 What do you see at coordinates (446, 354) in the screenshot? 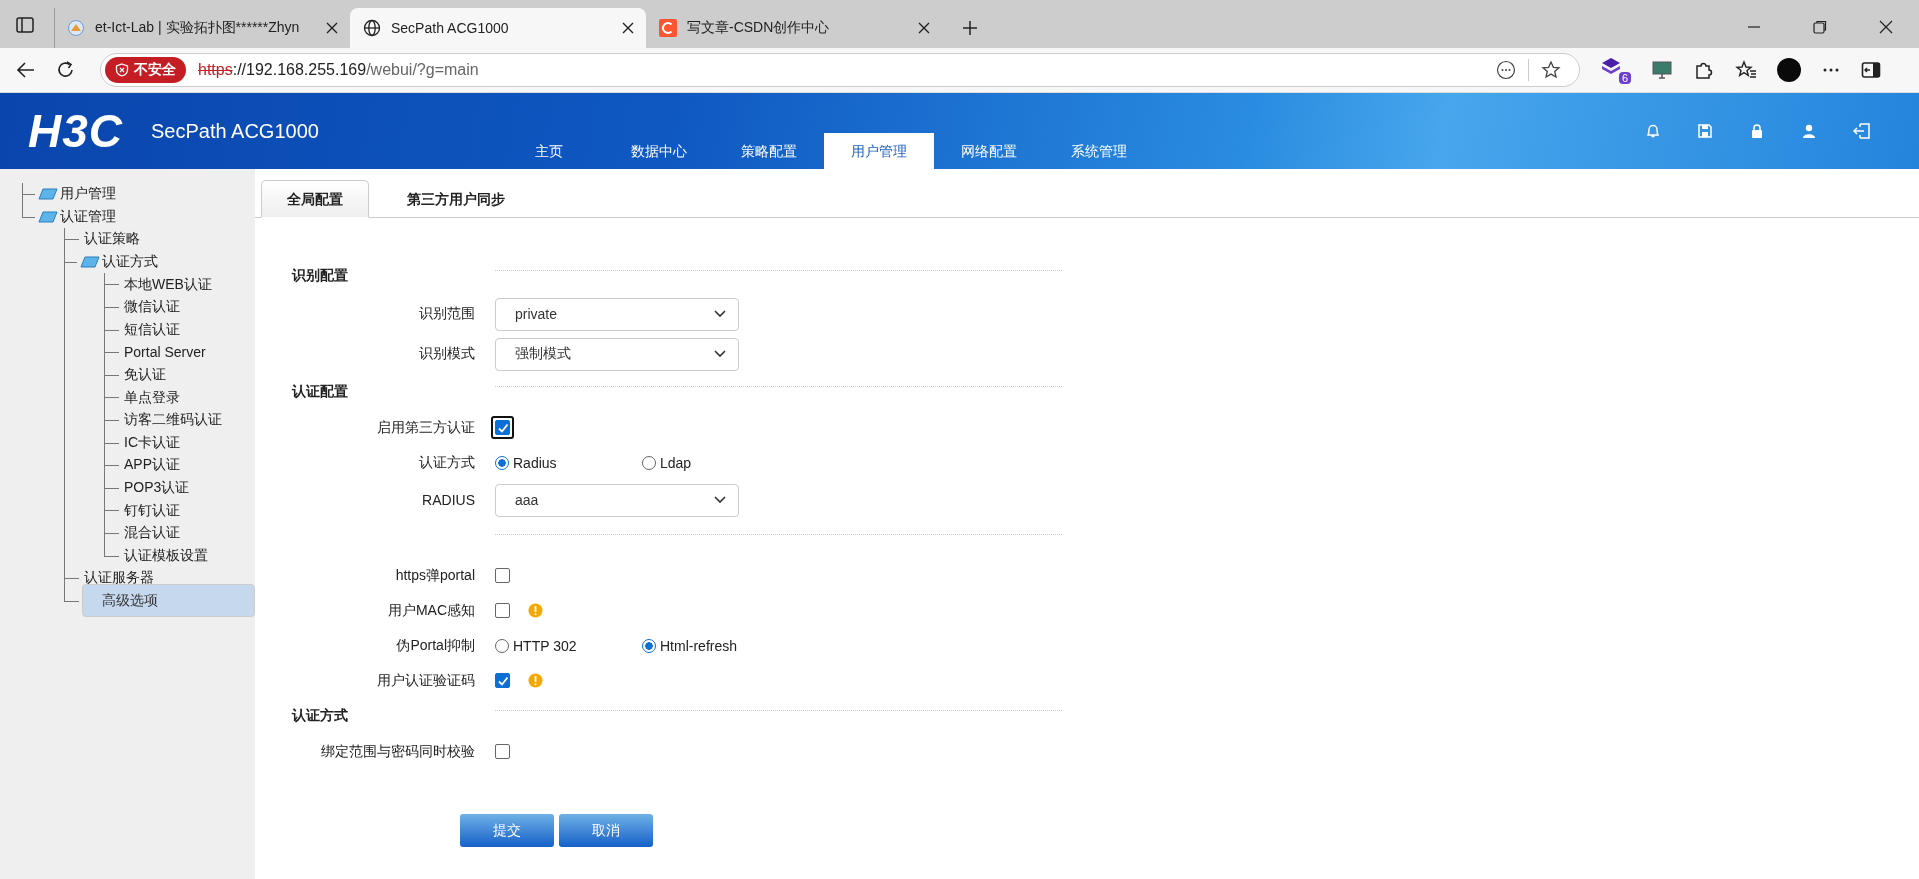
I see `field-label: 识别模式` at bounding box center [446, 354].